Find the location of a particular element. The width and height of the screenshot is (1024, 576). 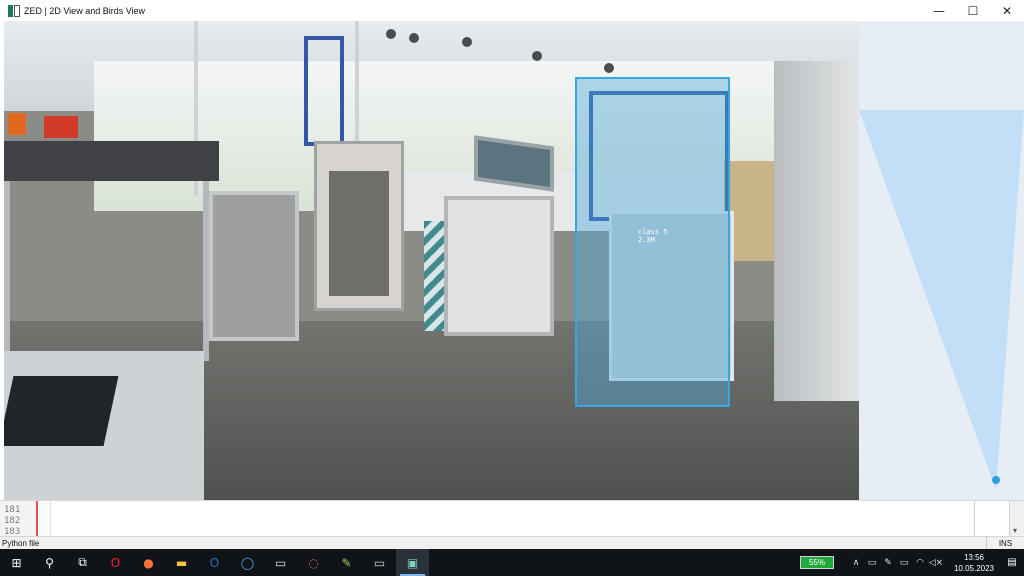

meet-now-icon: ▭ is located at coordinates (872, 563).